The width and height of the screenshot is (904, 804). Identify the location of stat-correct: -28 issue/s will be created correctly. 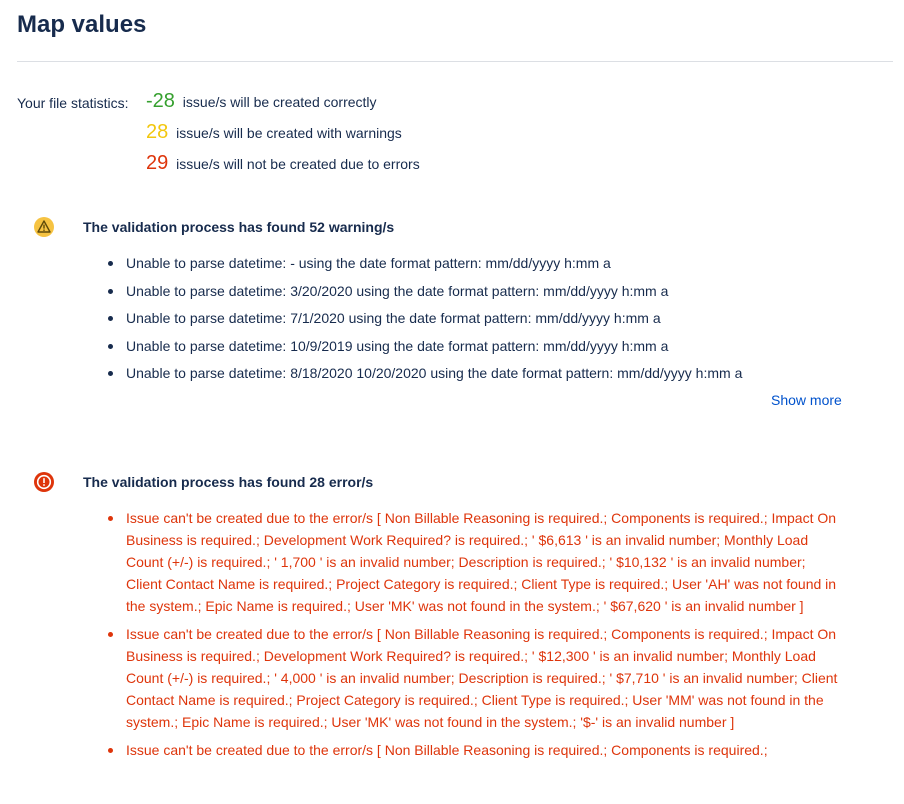
(261, 101).